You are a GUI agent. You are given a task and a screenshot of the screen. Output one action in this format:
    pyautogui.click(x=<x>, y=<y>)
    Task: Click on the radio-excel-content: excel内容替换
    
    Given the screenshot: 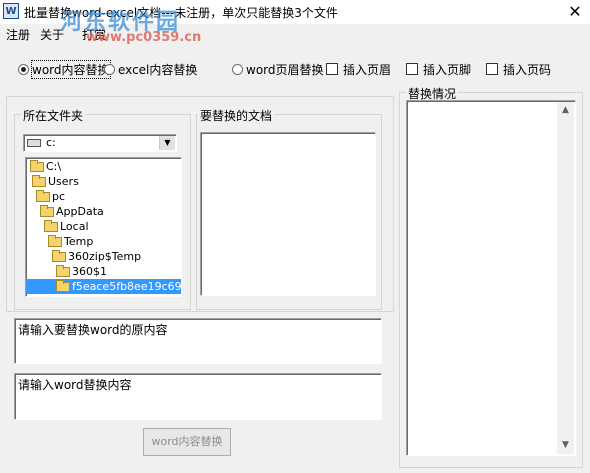 What is the action you would take?
    pyautogui.click(x=150, y=69)
    